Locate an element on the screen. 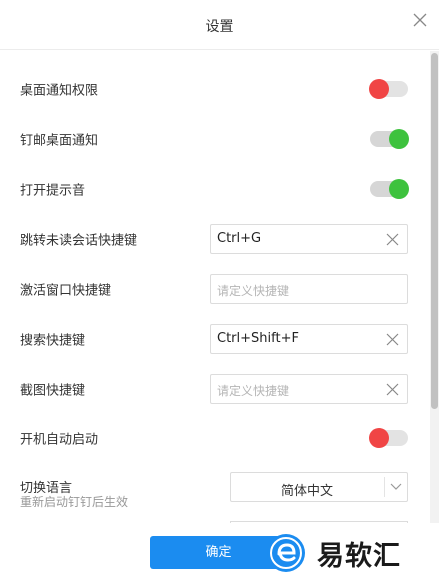 Image resolution: width=439 pixels, height=578 pixels. autostart-toggle is located at coordinates (388, 438).